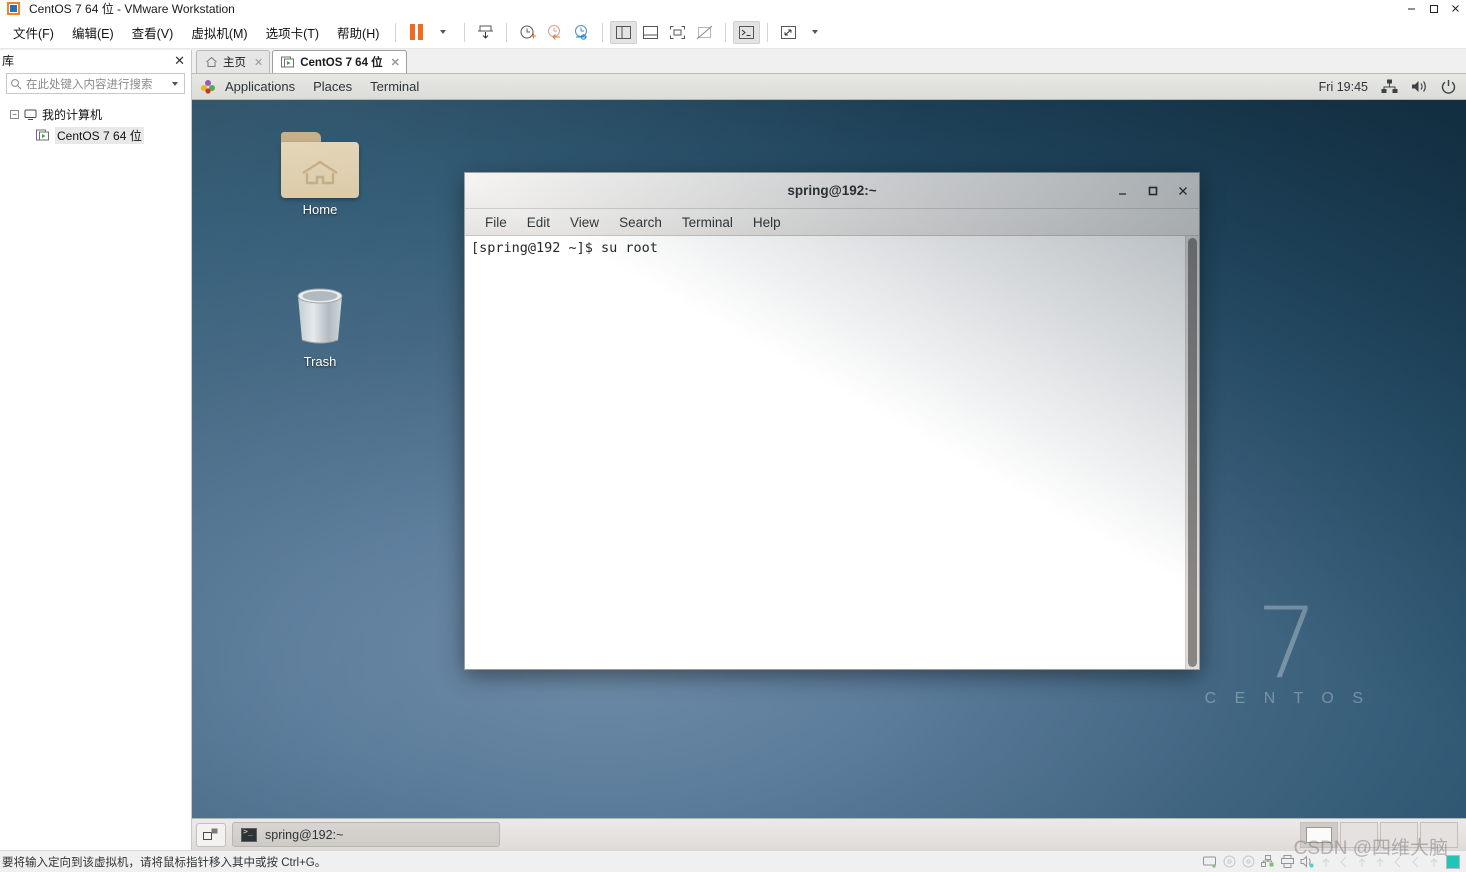 Image resolution: width=1466 pixels, height=872 pixels. I want to click on tab-centos7-label: CentOS 7 64 位, so click(341, 63).